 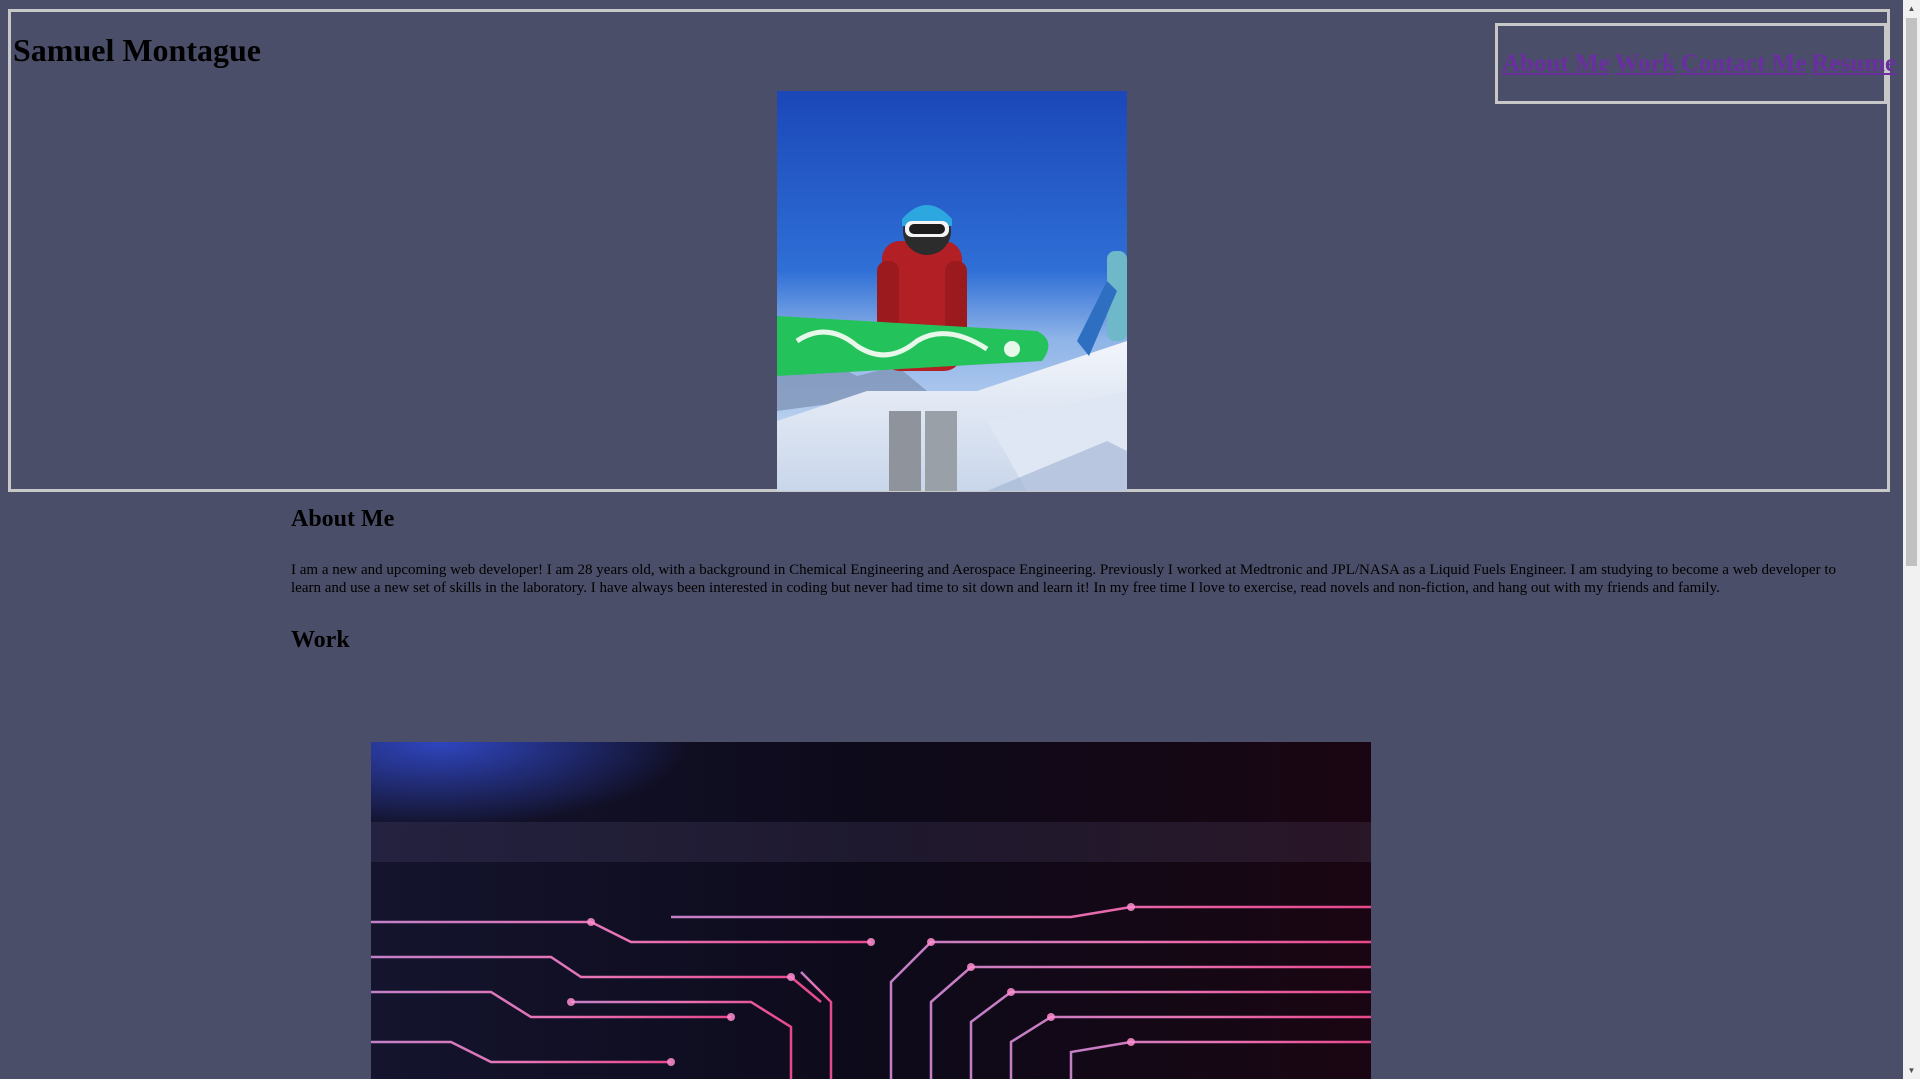 What do you see at coordinates (320, 640) in the screenshot?
I see `work-heading: Work` at bounding box center [320, 640].